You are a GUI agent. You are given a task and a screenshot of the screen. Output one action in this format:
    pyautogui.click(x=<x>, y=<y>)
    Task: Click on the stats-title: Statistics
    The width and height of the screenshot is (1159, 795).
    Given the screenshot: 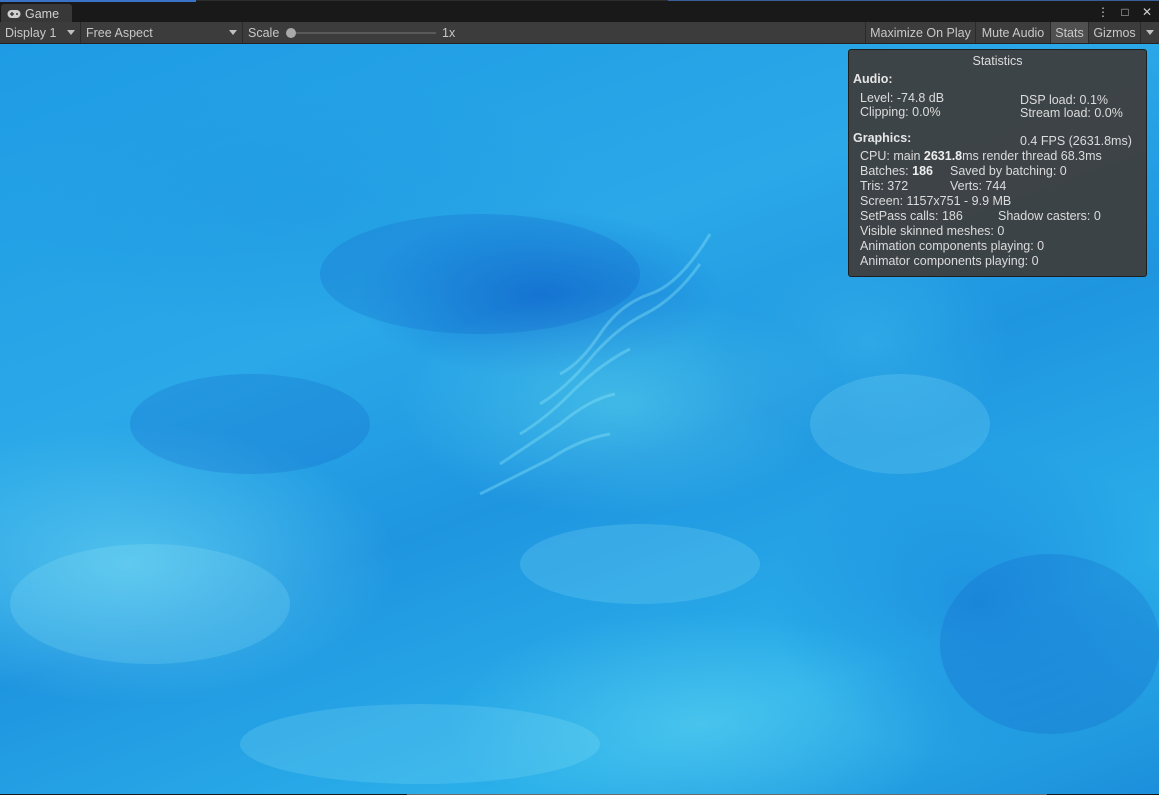 What is the action you would take?
    pyautogui.click(x=997, y=61)
    